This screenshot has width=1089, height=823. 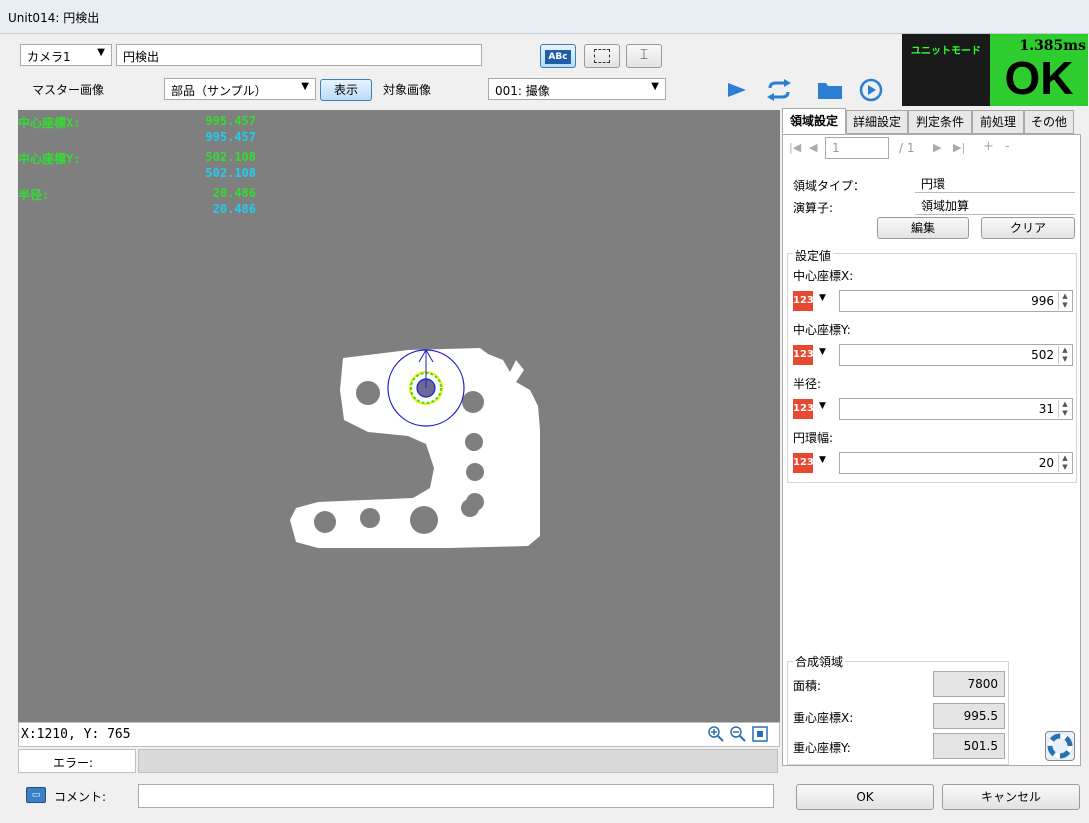 I want to click on error-label: エラー:, so click(x=73, y=763).